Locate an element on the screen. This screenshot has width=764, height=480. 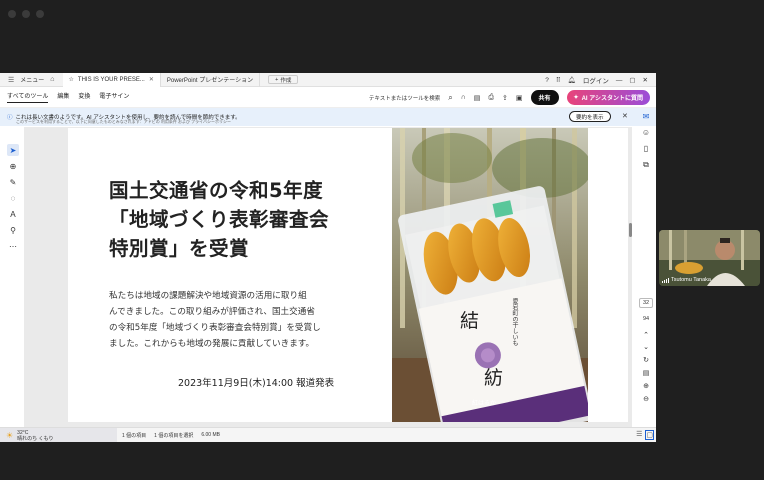
menu-label: メニュー is located at coordinates (32, 81).